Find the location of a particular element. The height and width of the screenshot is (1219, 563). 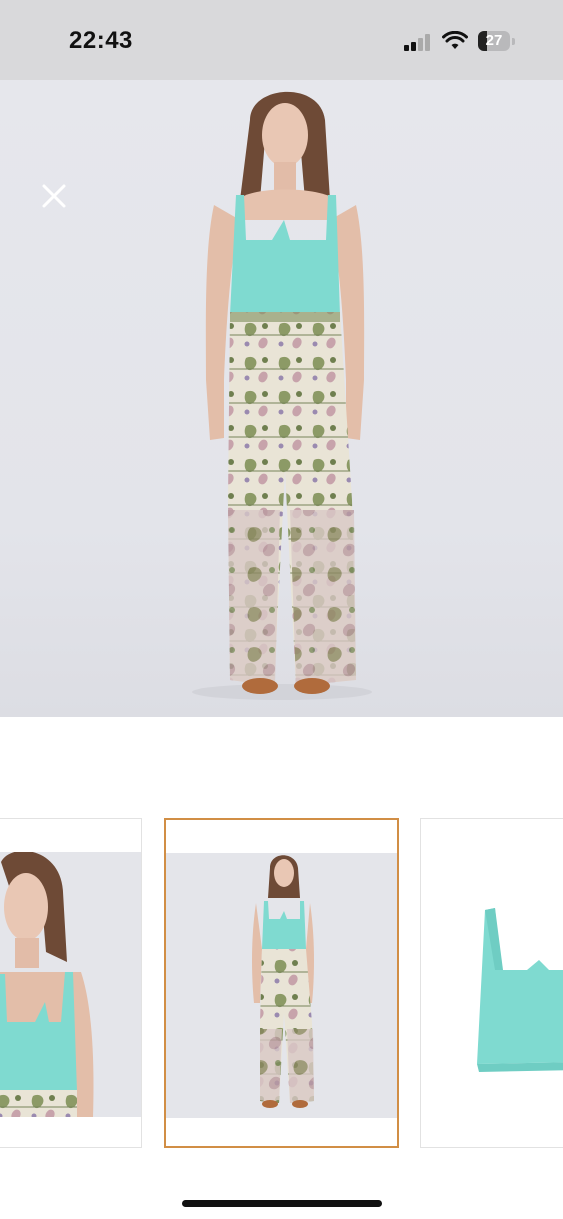

status-time: 22:43 is located at coordinates (101, 40).